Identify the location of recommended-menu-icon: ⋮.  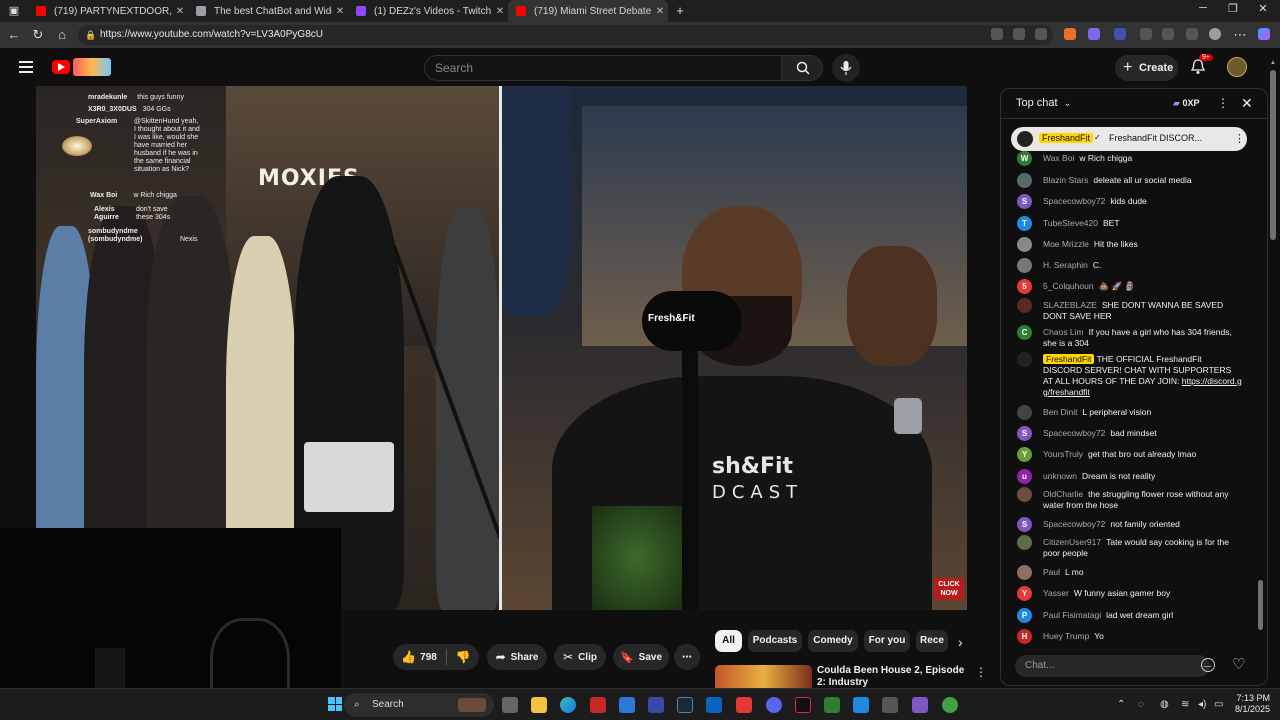
(981, 672).